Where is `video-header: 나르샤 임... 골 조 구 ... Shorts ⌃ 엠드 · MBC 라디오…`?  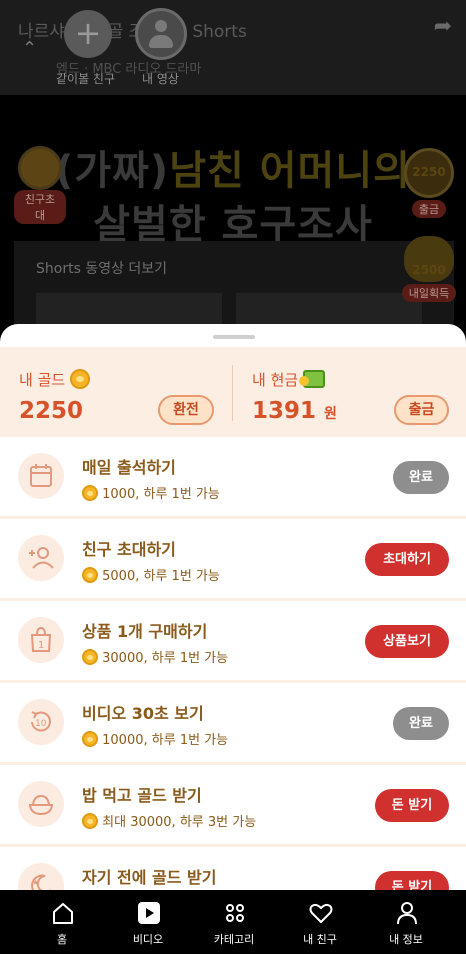 video-header: 나르샤 임... 골 조 구 ... Shorts ⌃ 엠드 · MBC 라디오… is located at coordinates (233, 47).